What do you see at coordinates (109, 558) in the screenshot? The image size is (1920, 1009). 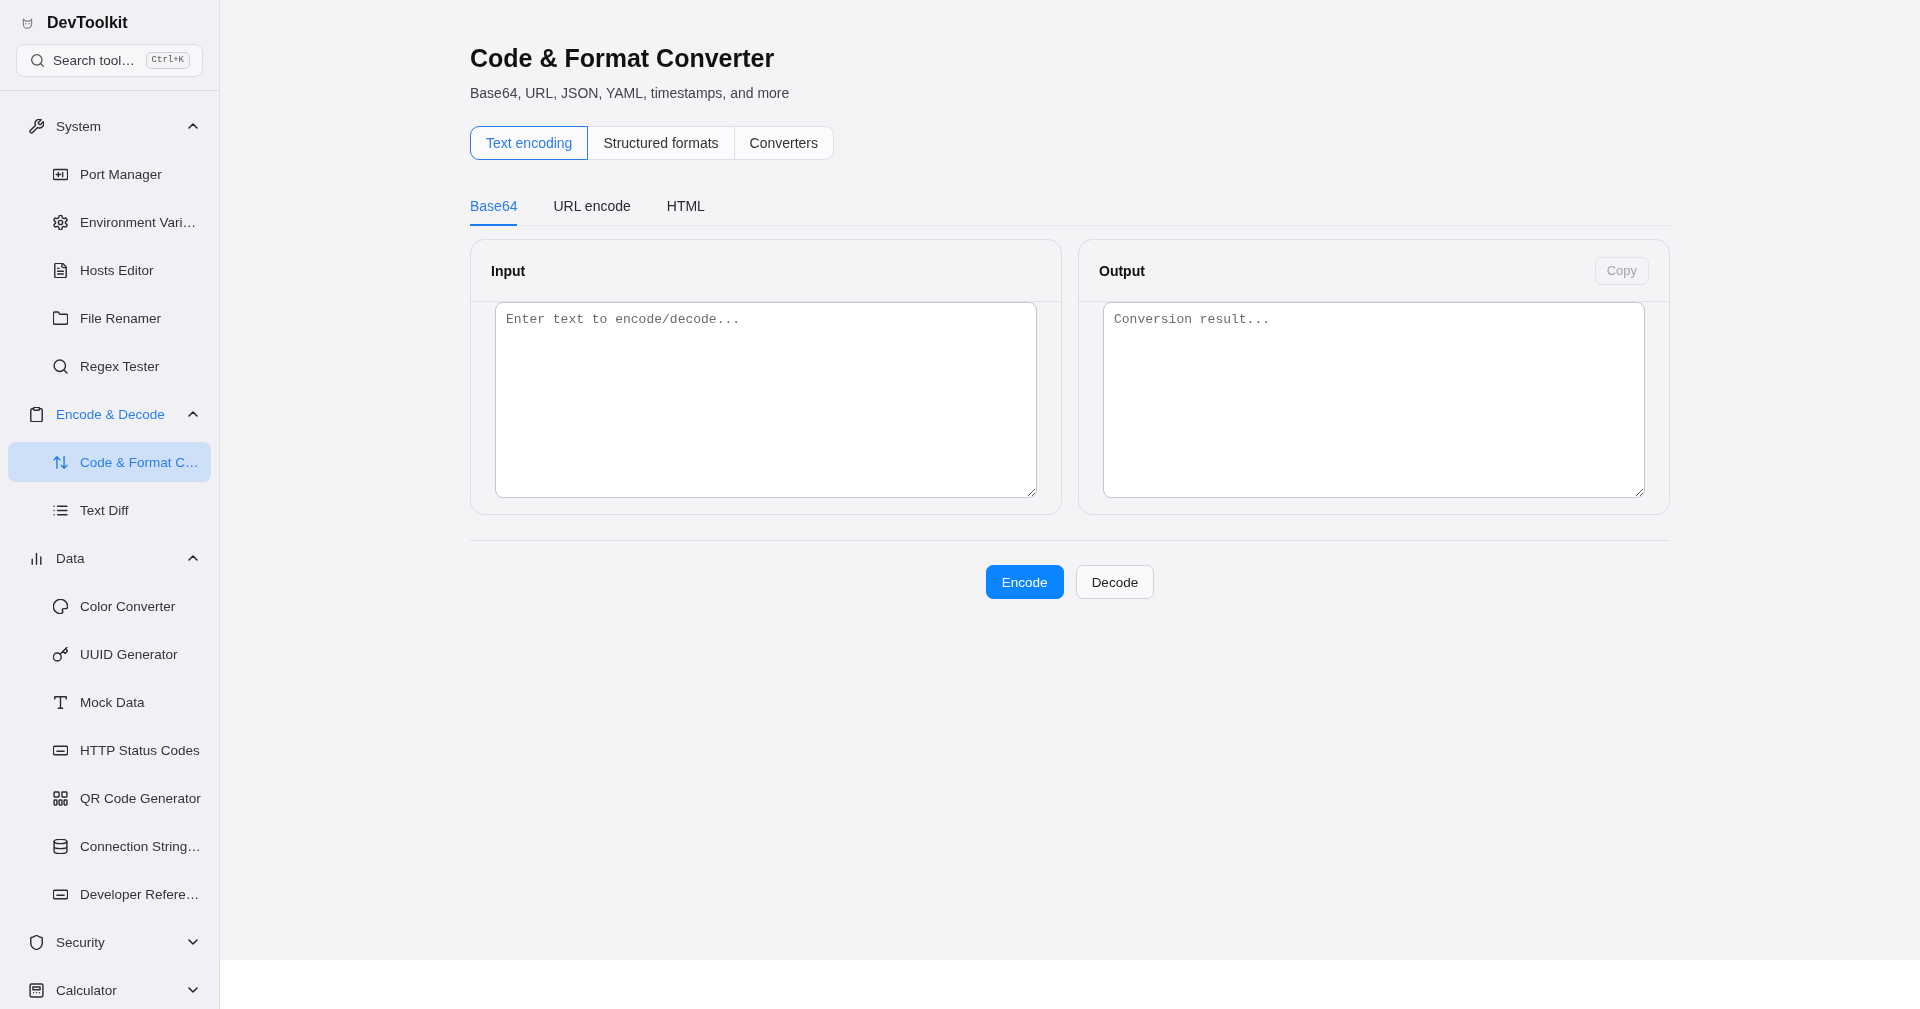 I see `sidebar-group: Data` at bounding box center [109, 558].